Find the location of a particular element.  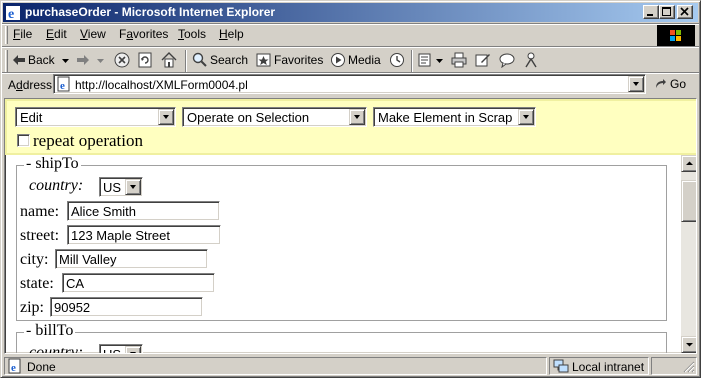

windows-logo is located at coordinates (676, 36).